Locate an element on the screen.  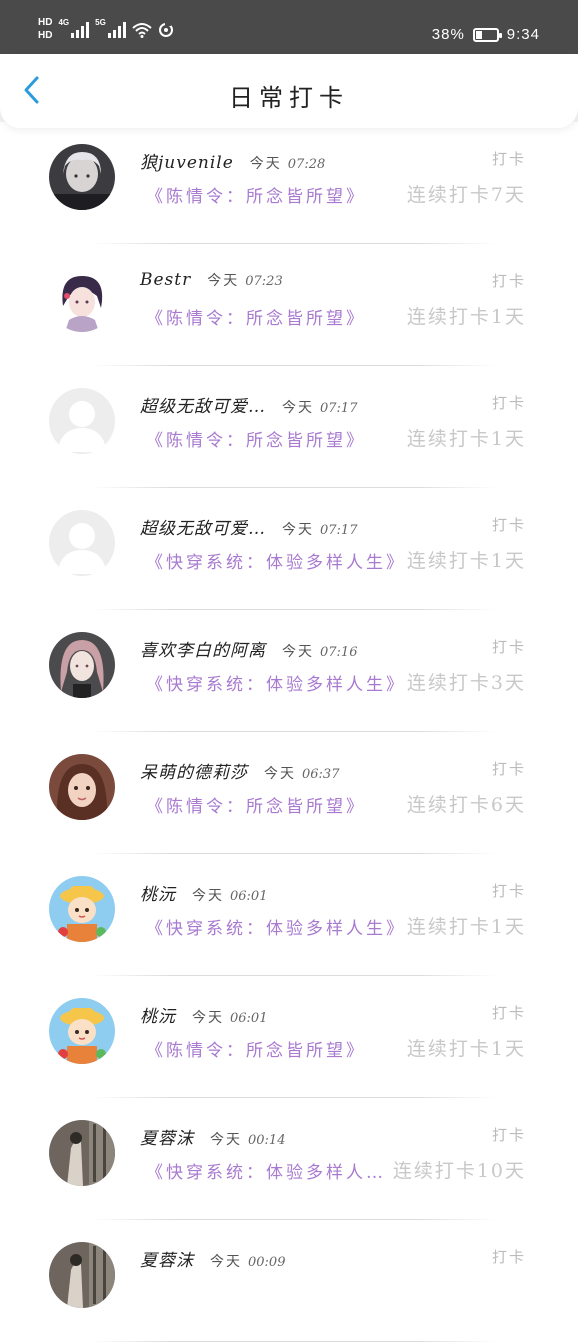
avatar-photo-girl is located at coordinates (82, 787).